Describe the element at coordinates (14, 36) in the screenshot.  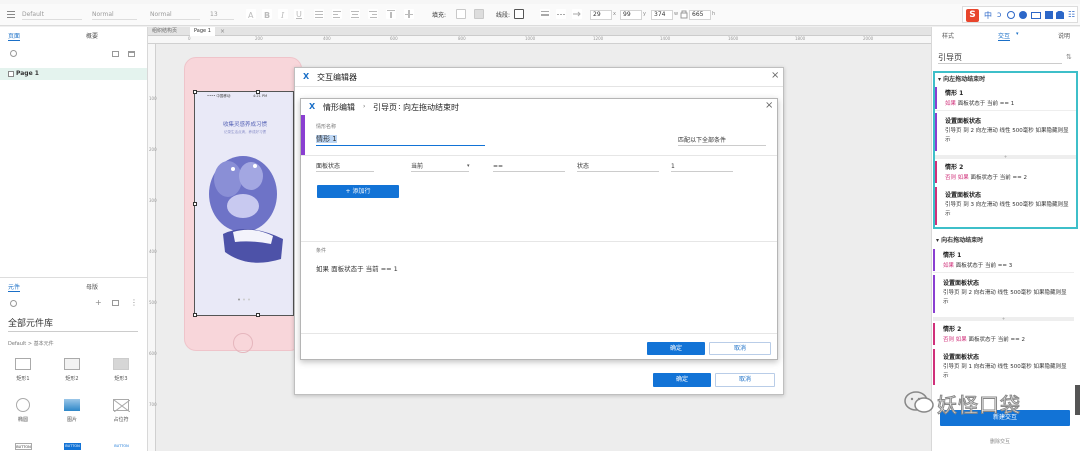
I see `tab-pages: 页面` at that location.